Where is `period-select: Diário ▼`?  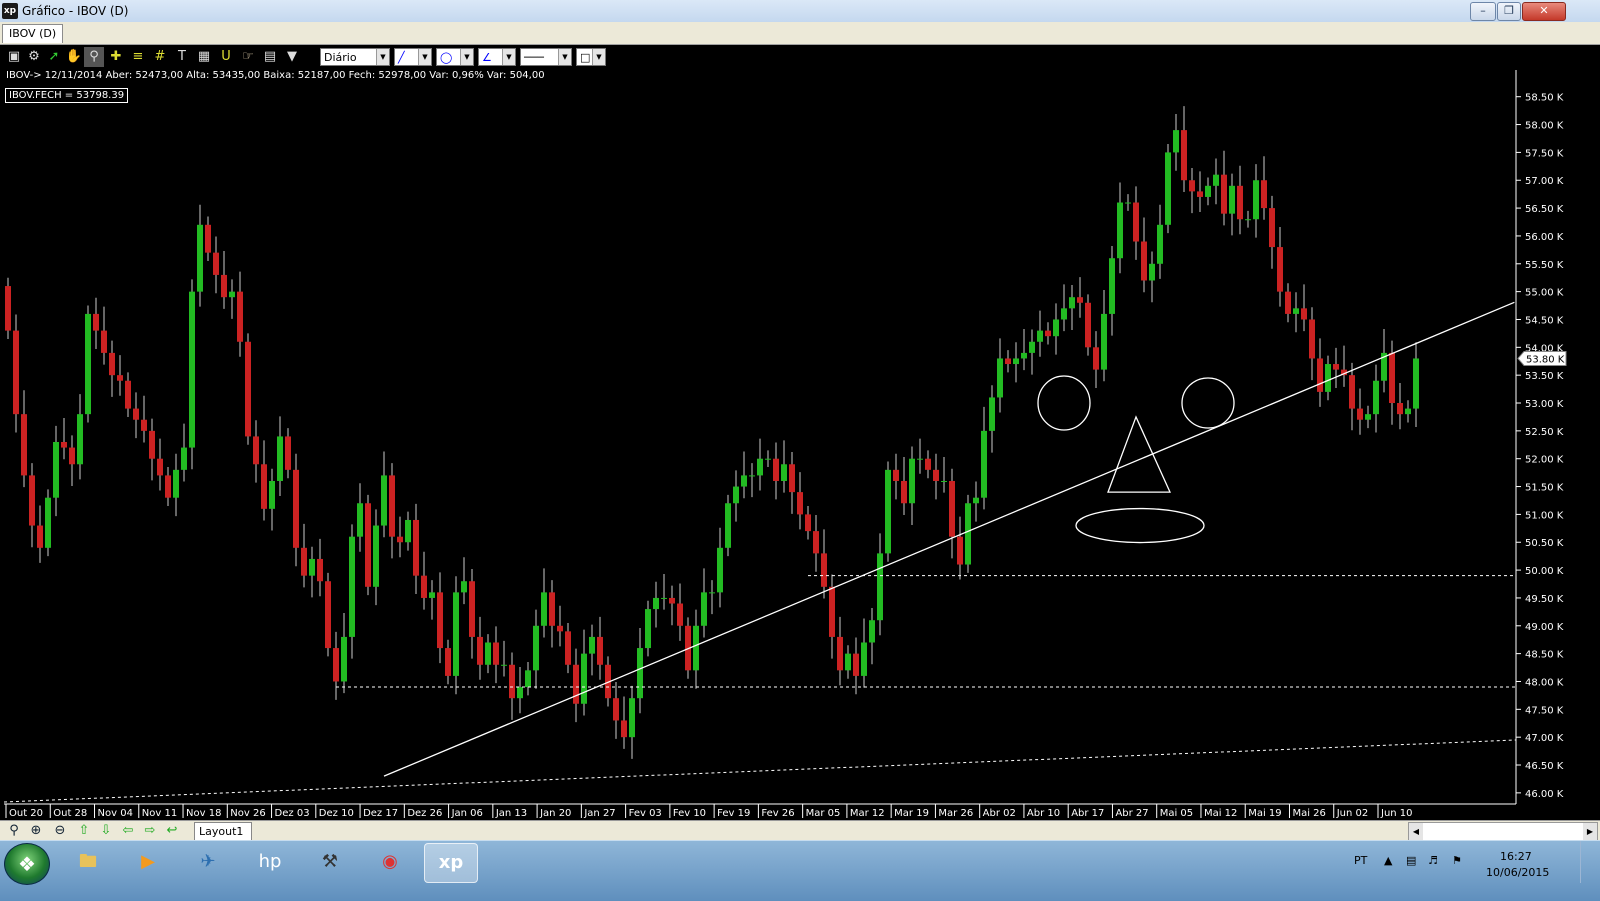 period-select: Diário ▼ is located at coordinates (355, 57).